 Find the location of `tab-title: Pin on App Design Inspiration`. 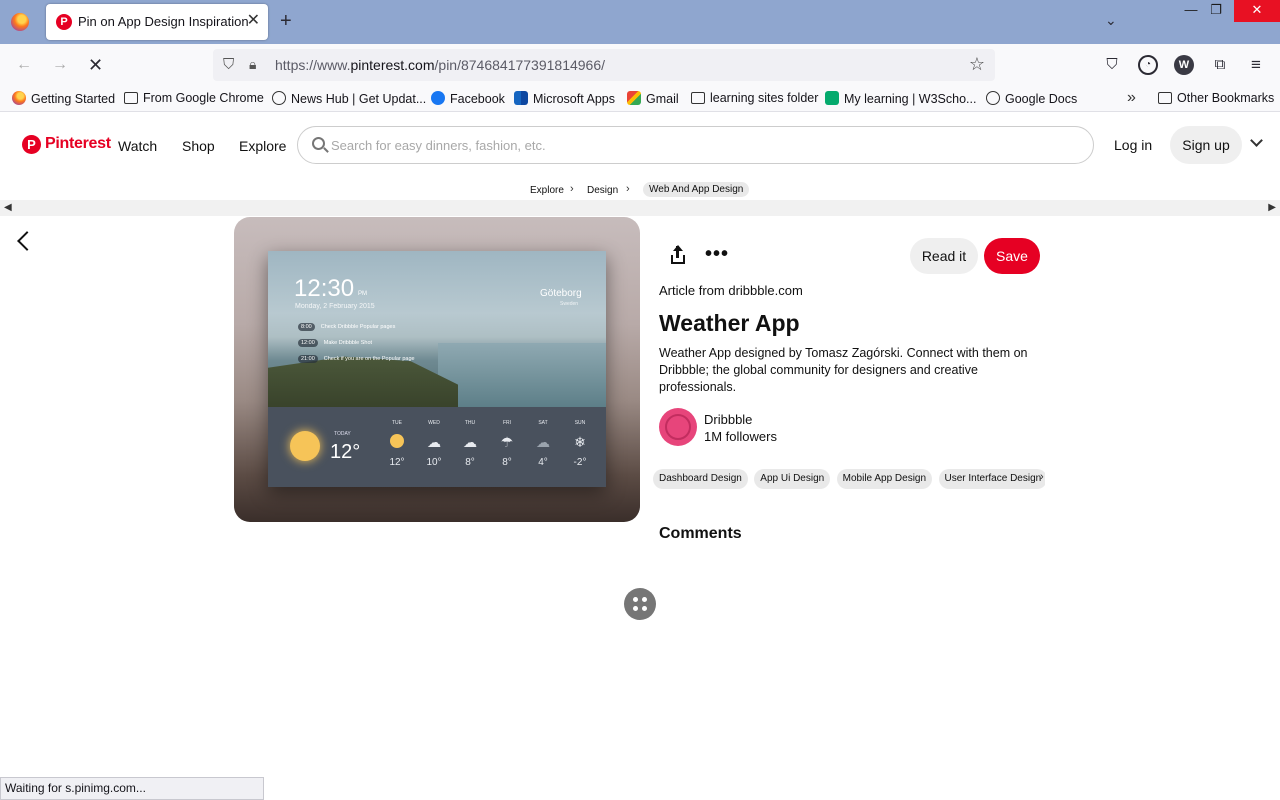

tab-title: Pin on App Design Inspiration is located at coordinates (163, 21).